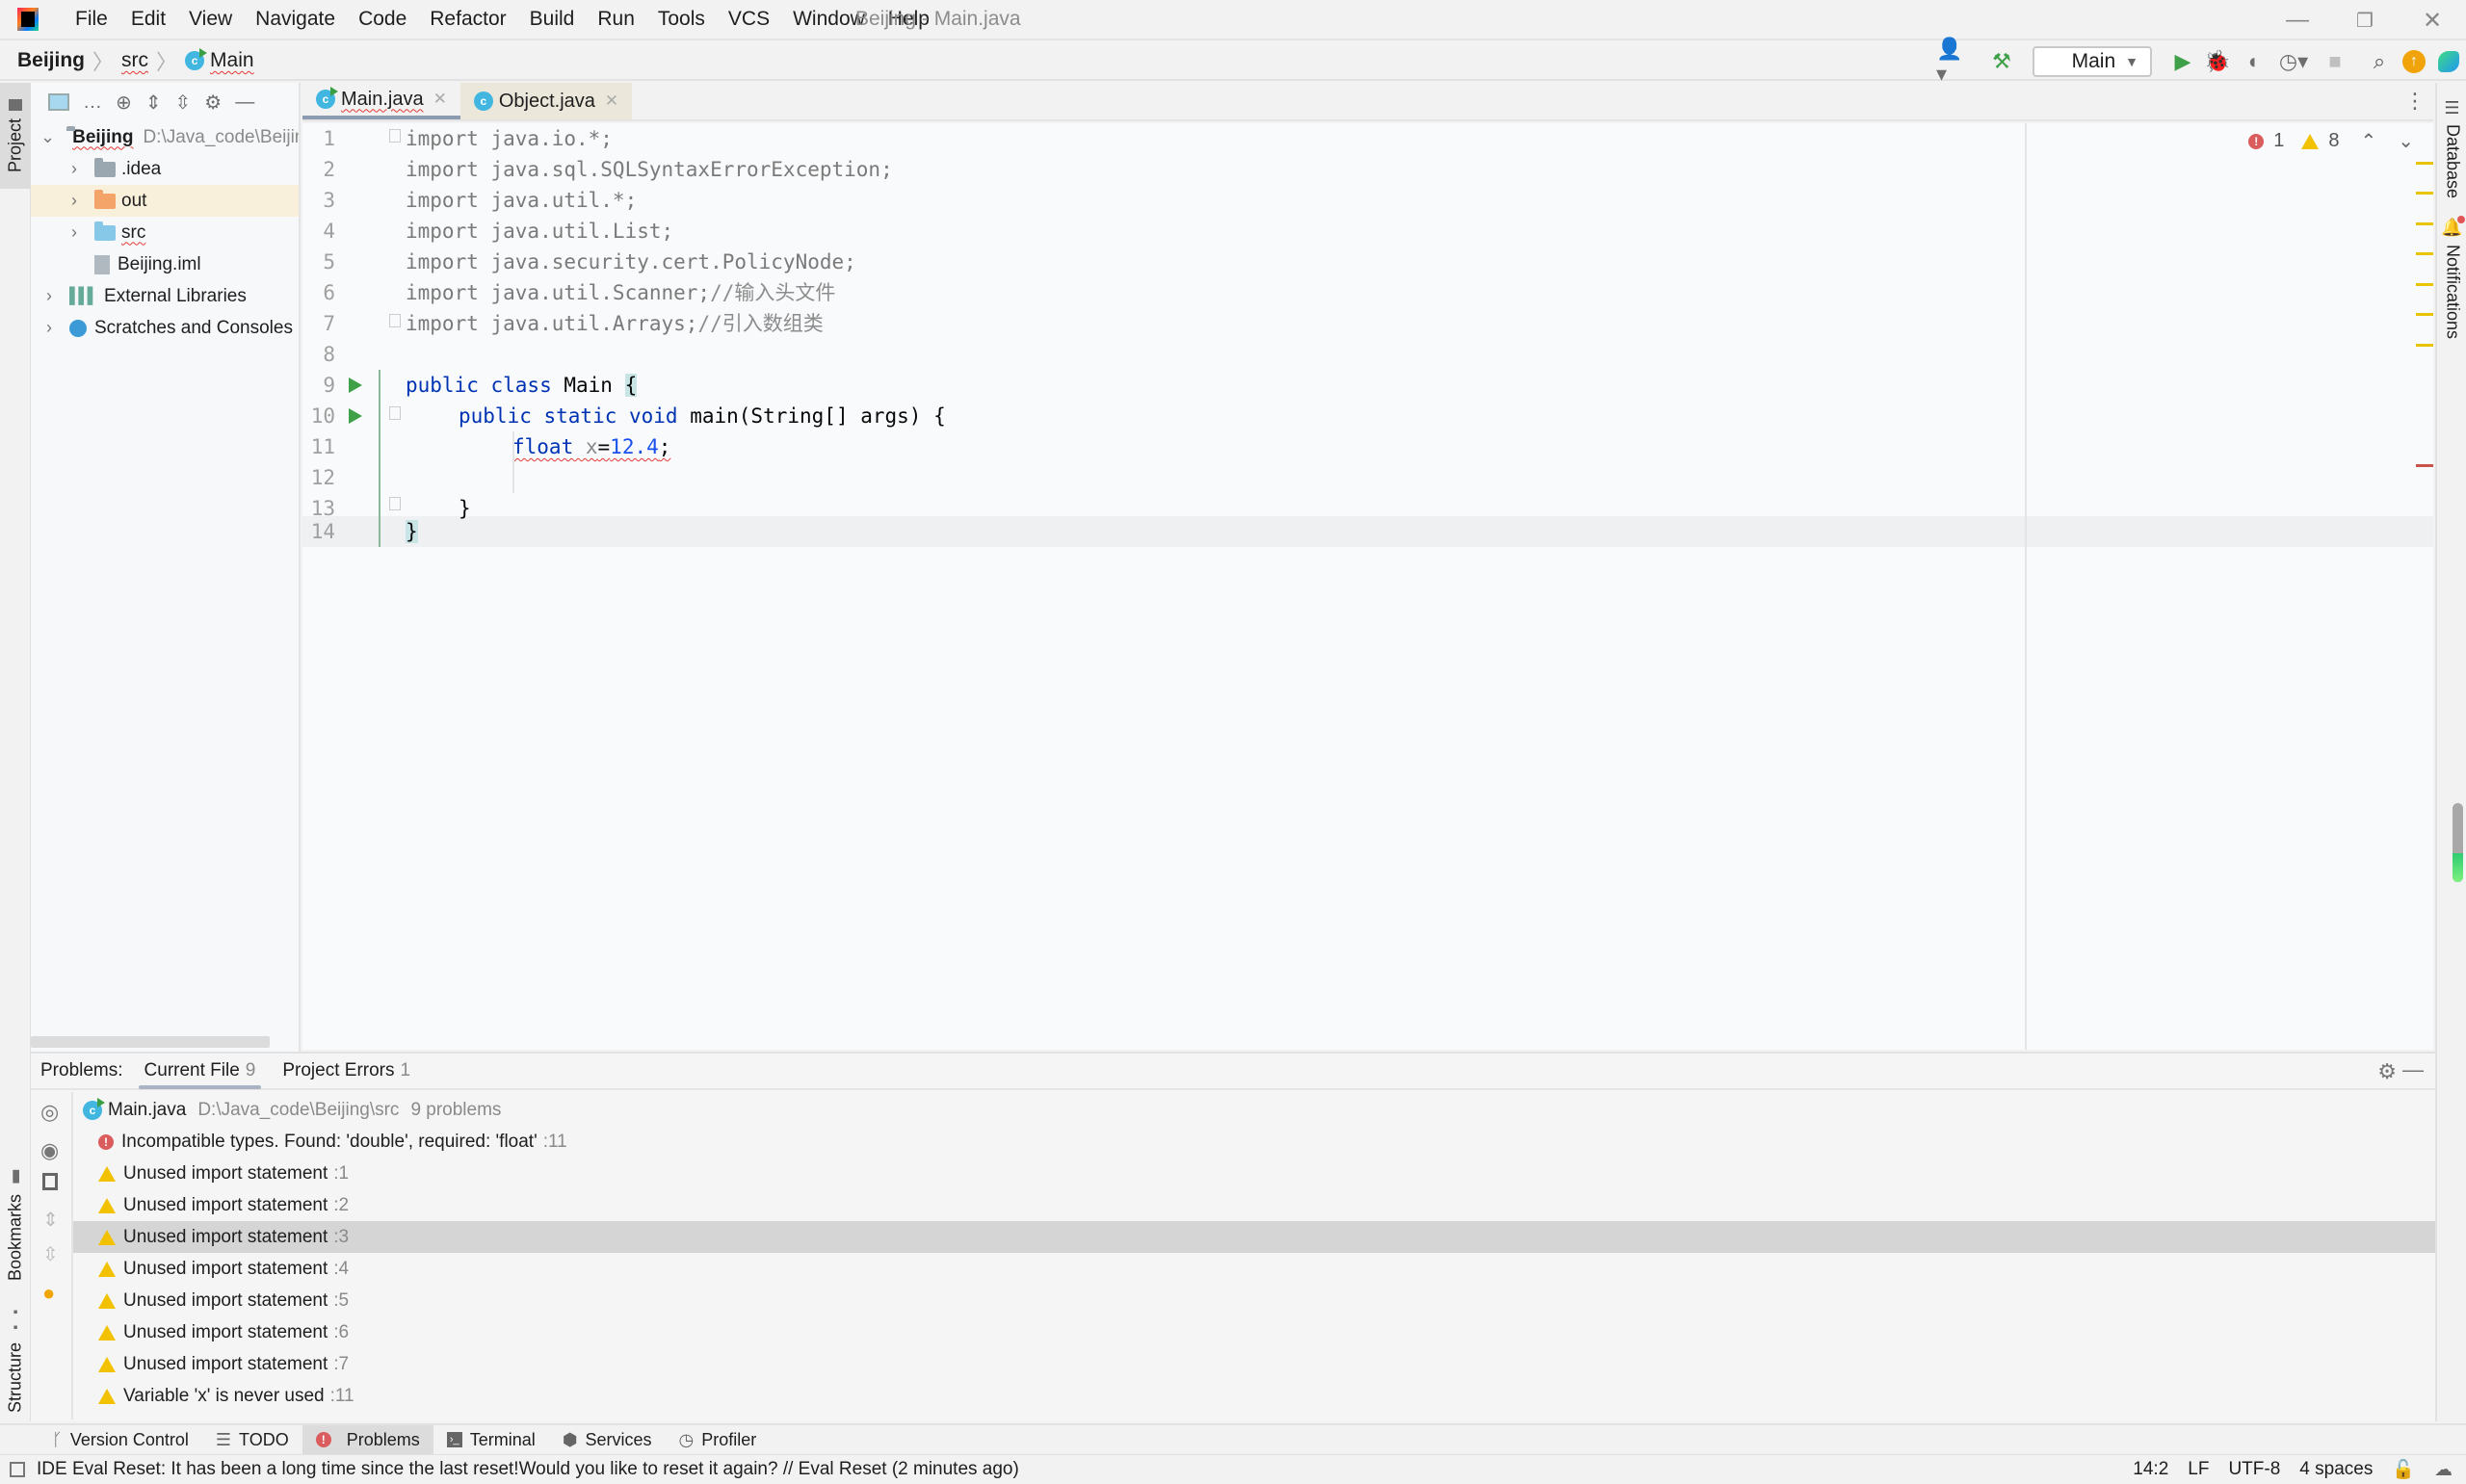  I want to click on more-options-icon: ⋮, so click(2415, 102).